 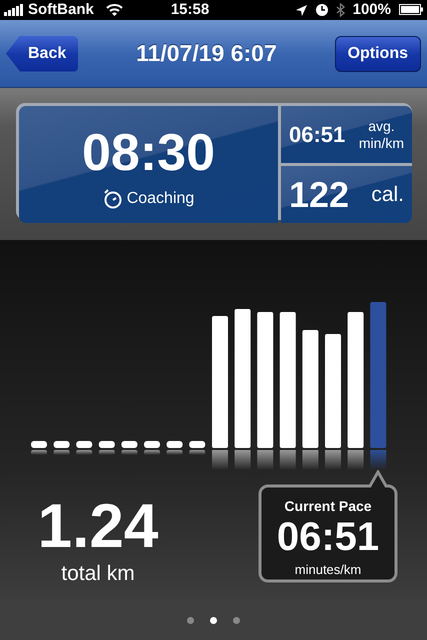 I want to click on battery-percent: 100%, so click(x=371, y=10).